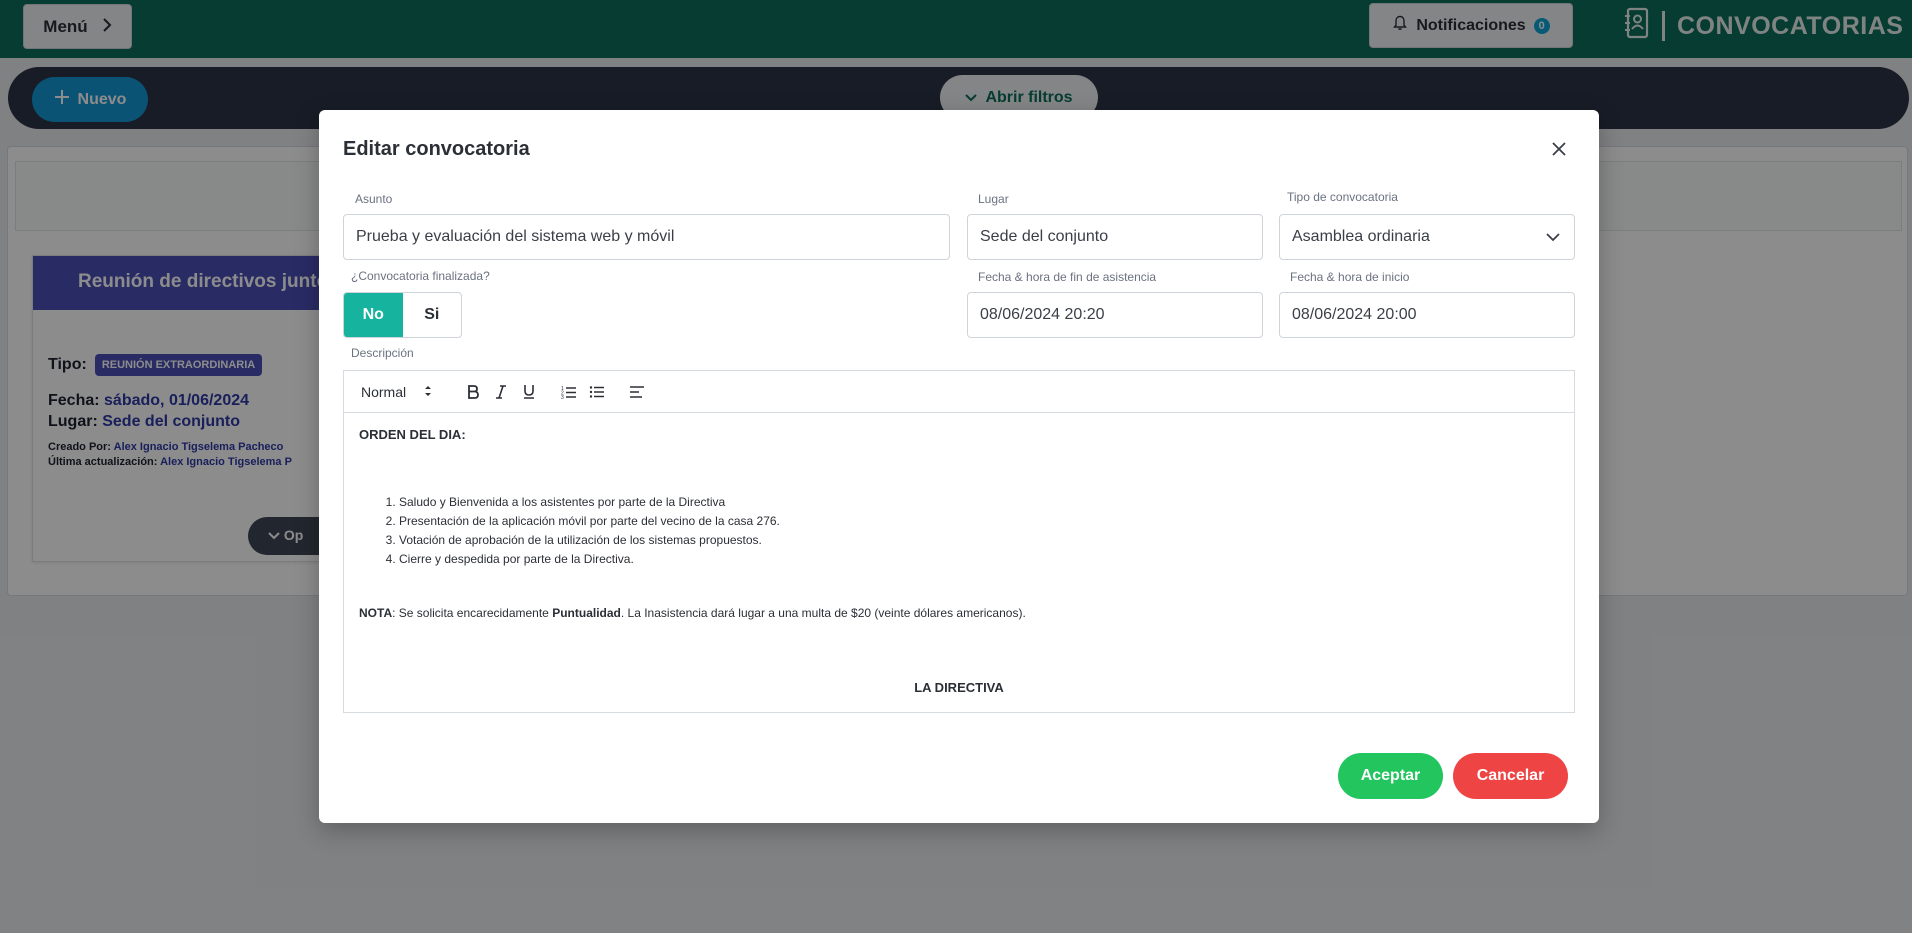  I want to click on format-select-value: Normal, so click(384, 391).